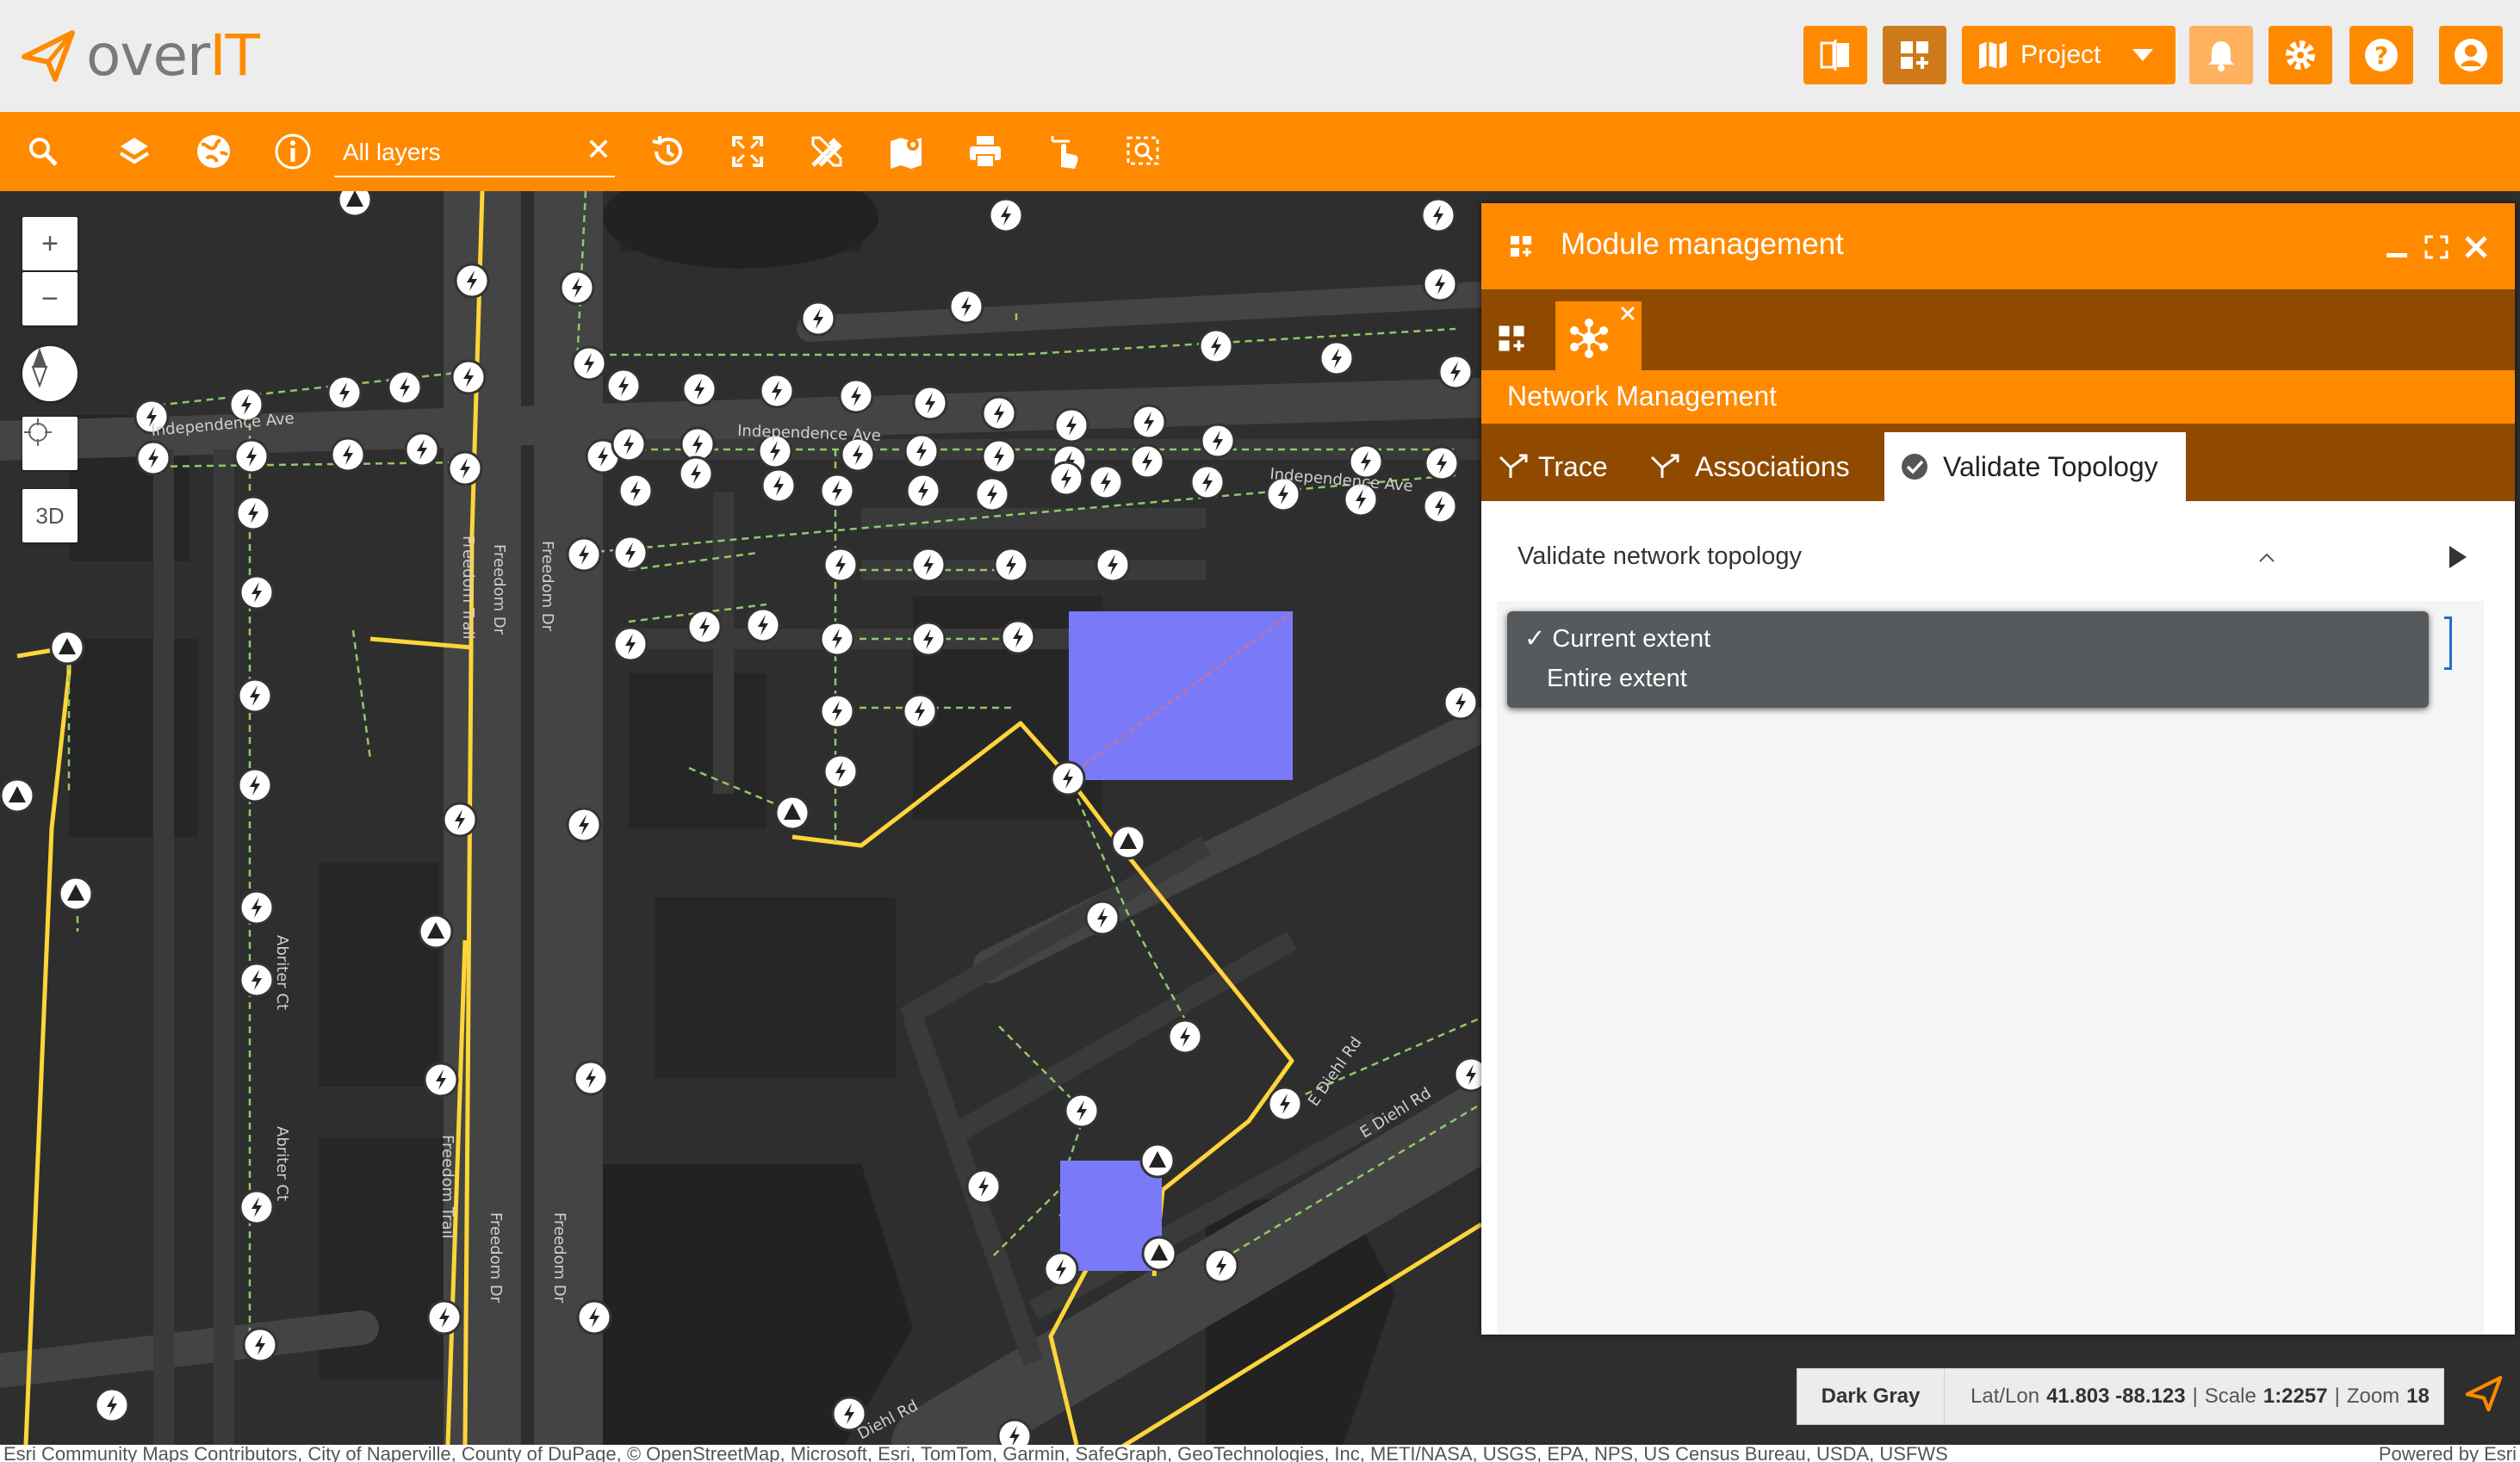 Image resolution: width=2520 pixels, height=1462 pixels. What do you see at coordinates (906, 151) in the screenshot?
I see `map-pins-button` at bounding box center [906, 151].